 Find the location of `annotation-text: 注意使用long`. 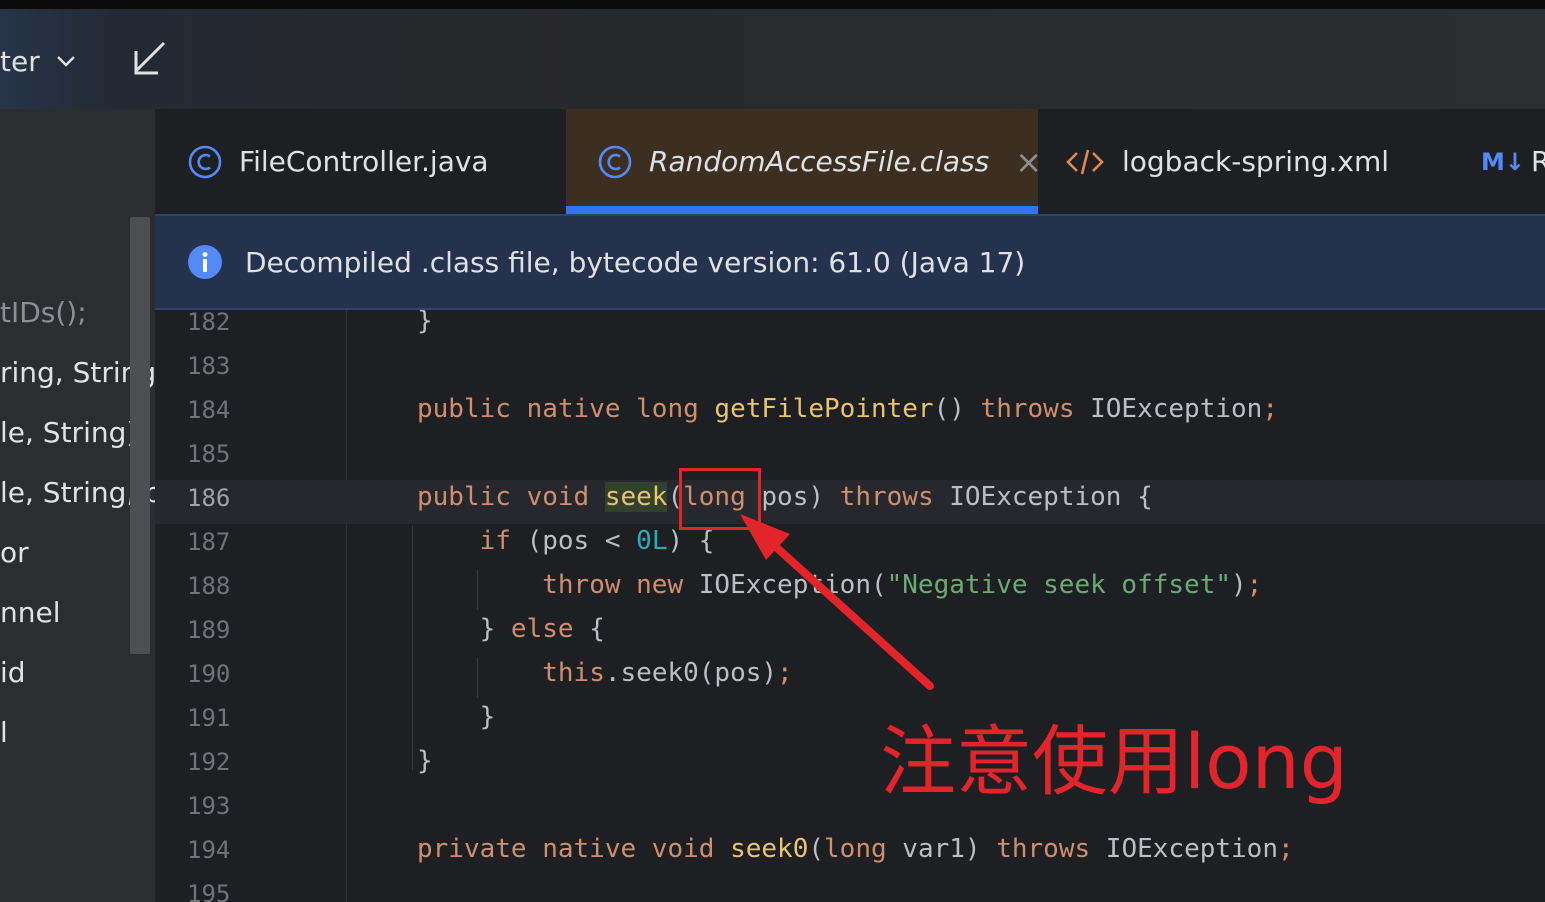

annotation-text: 注意使用long is located at coordinates (1114, 761).